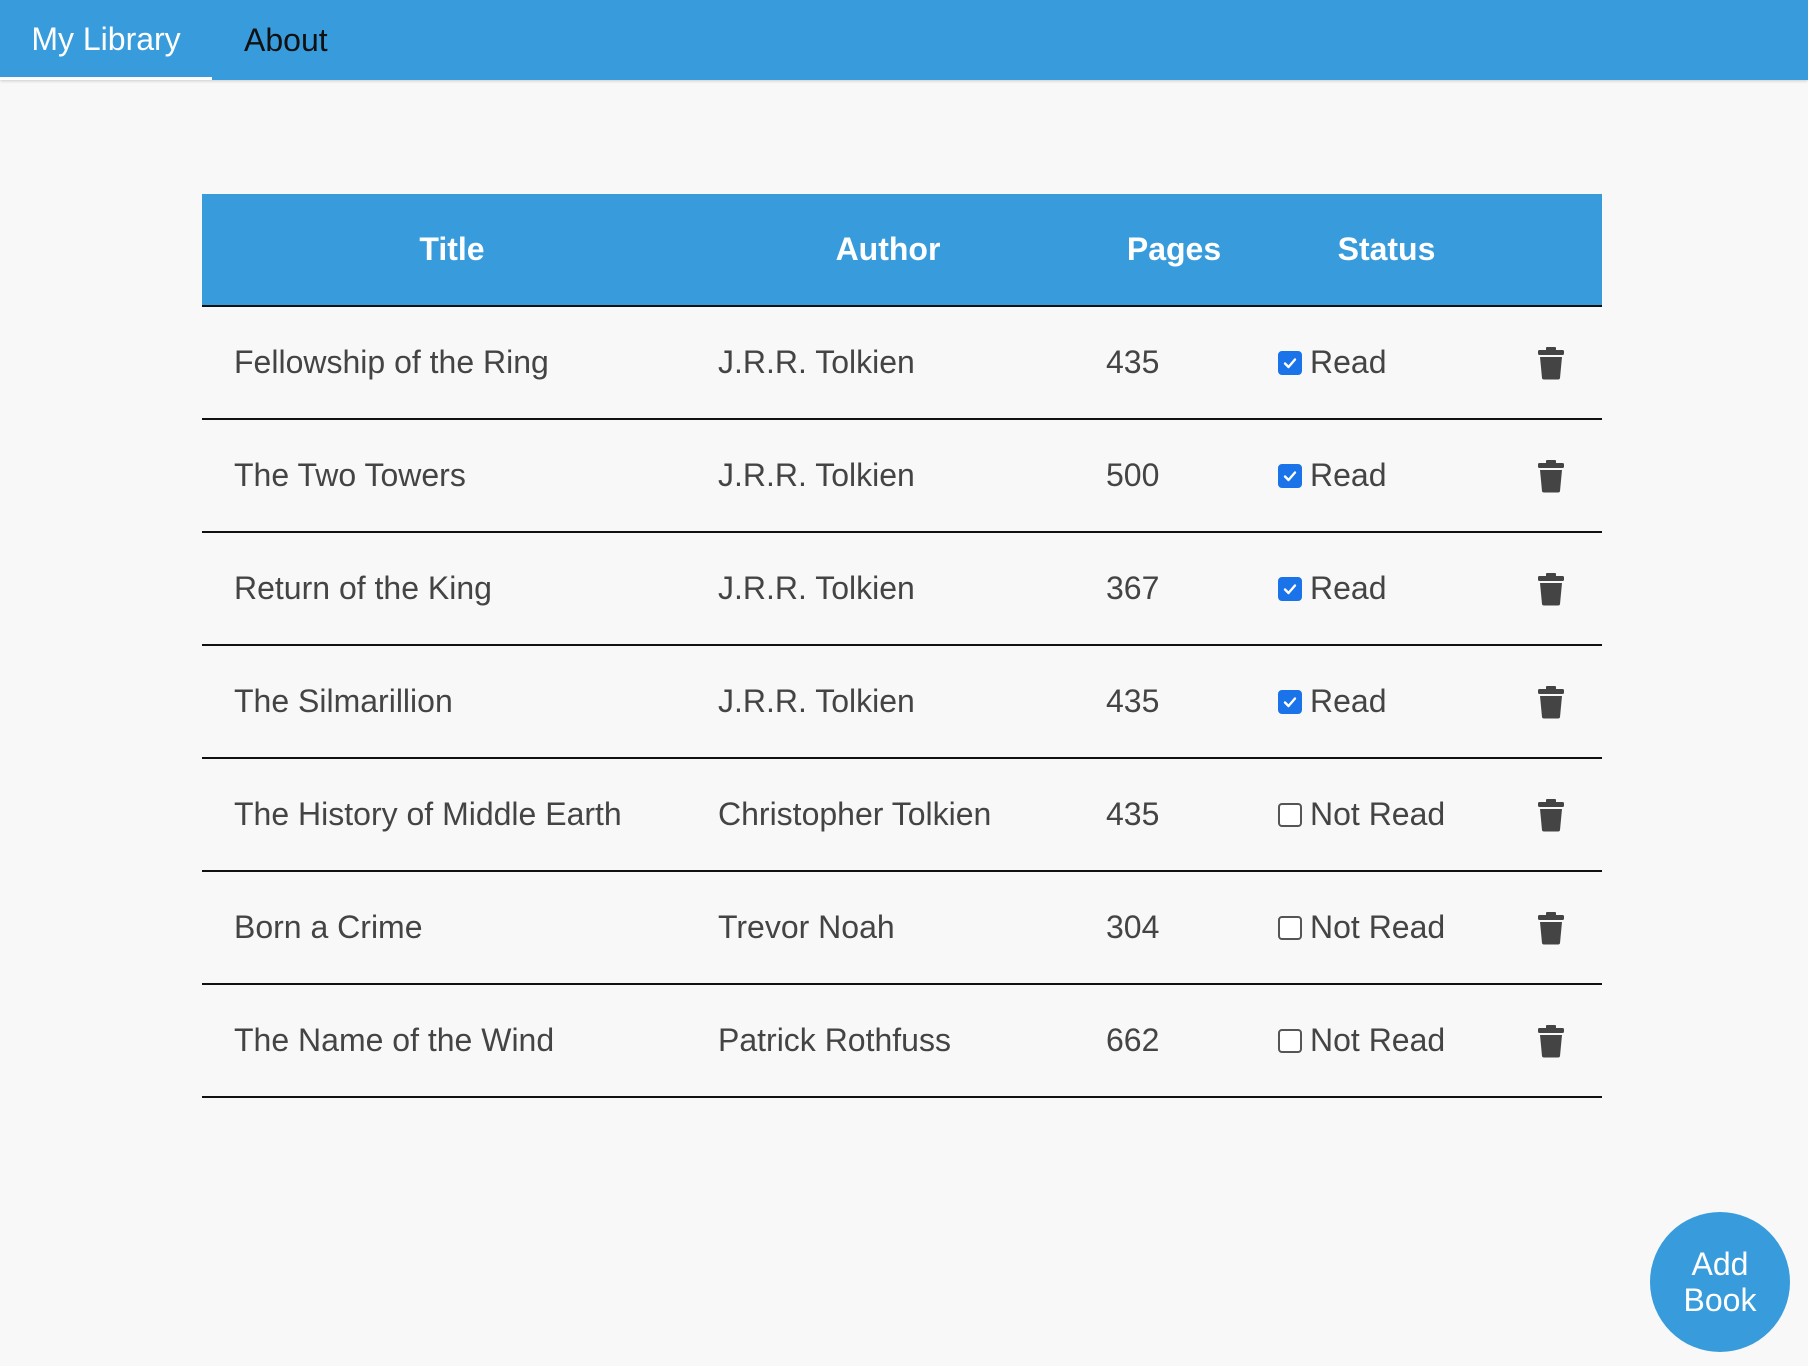  I want to click on column-header-status: Status, so click(1386, 250).